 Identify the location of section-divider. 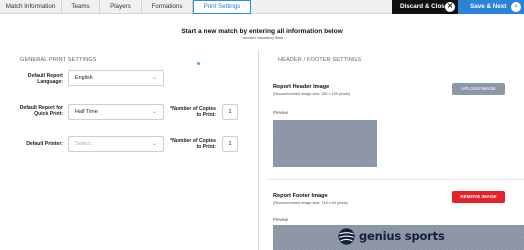
(395, 179).